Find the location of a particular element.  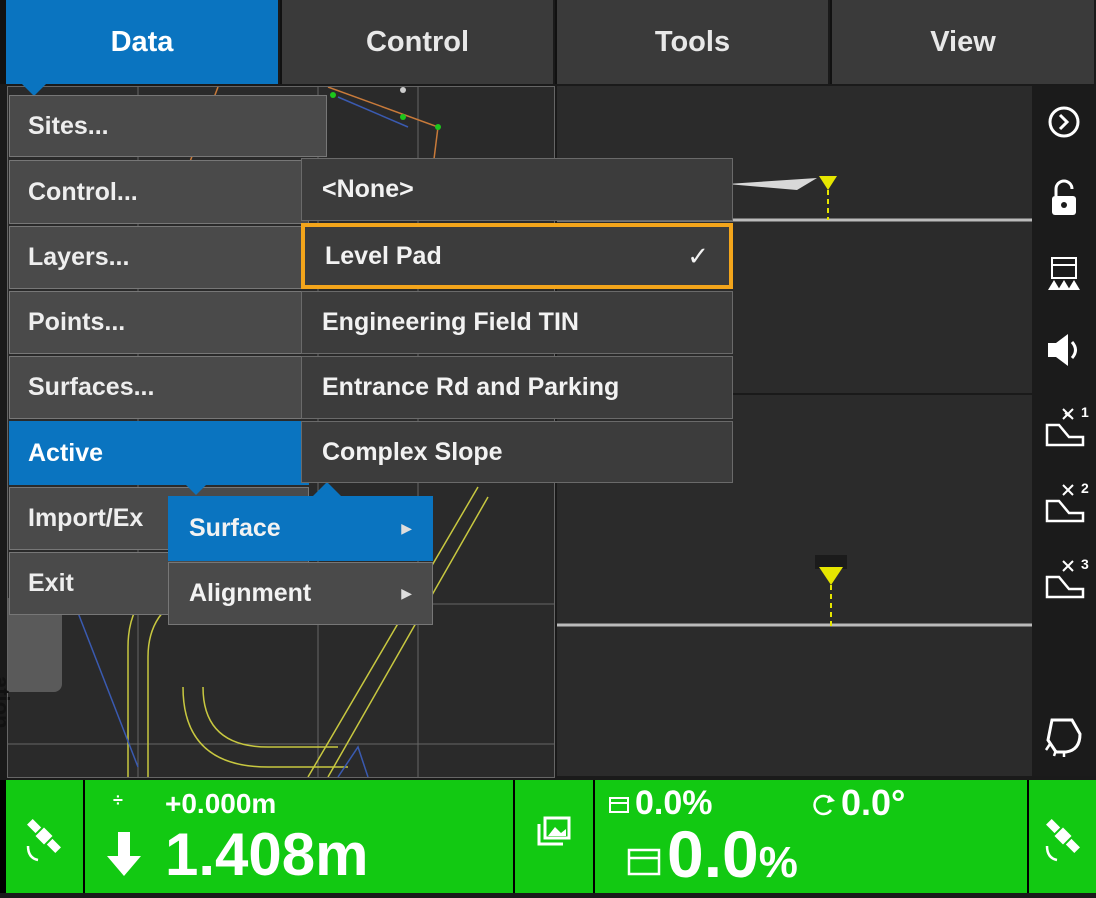

cut-fill-value: 1.408m is located at coordinates (267, 854).